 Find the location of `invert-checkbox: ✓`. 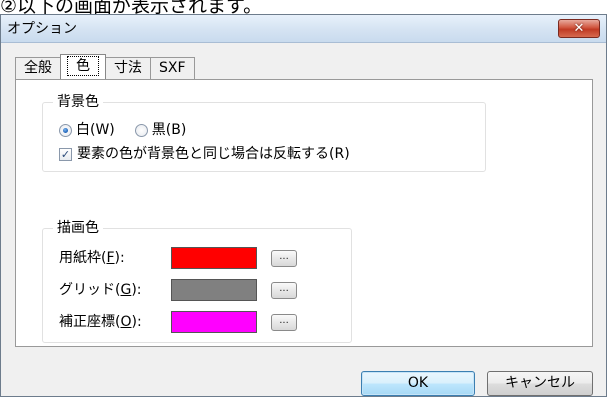

invert-checkbox: ✓ is located at coordinates (65, 154).